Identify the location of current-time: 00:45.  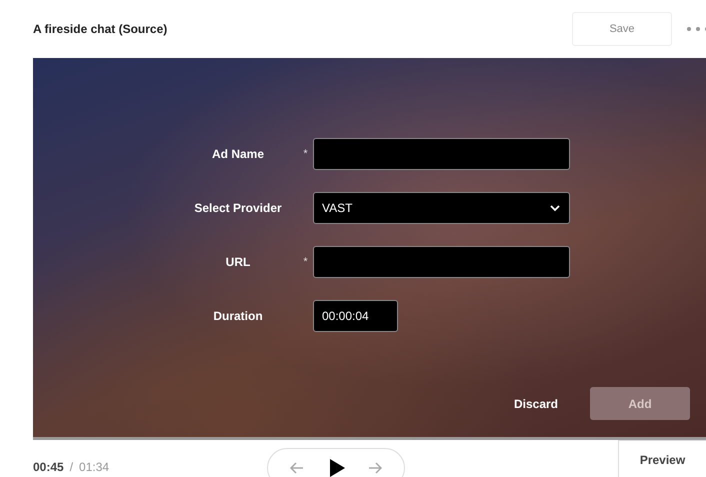
(48, 467).